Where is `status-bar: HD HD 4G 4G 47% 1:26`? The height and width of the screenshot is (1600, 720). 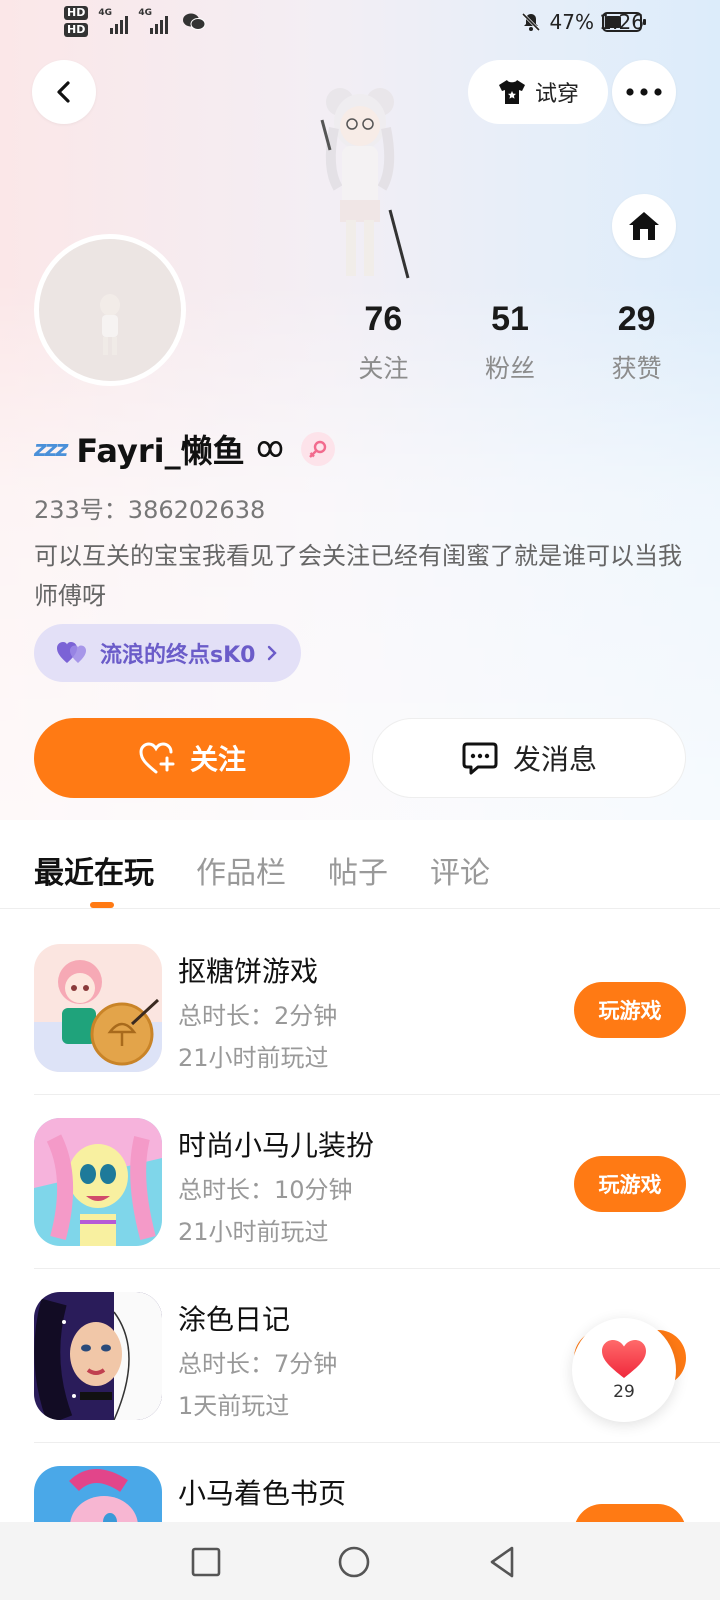
status-bar: HD HD 4G 4G 47% 1:26 is located at coordinates (360, 25).